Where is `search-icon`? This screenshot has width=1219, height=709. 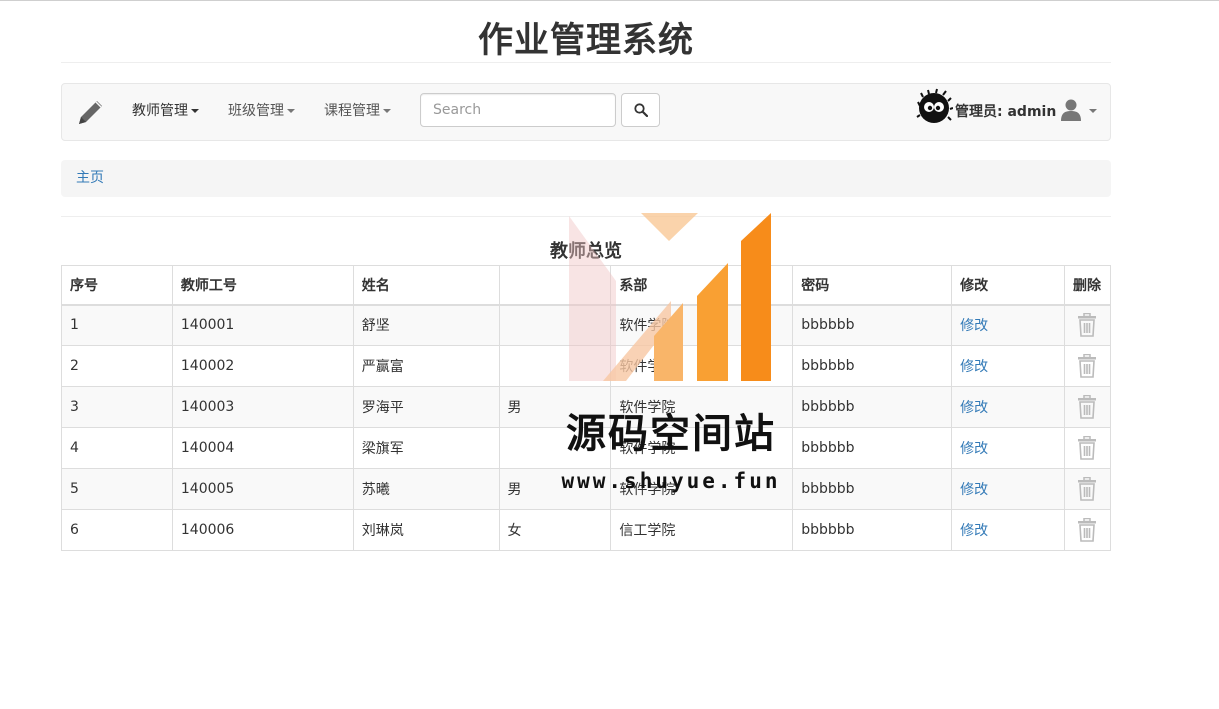 search-icon is located at coordinates (641, 110).